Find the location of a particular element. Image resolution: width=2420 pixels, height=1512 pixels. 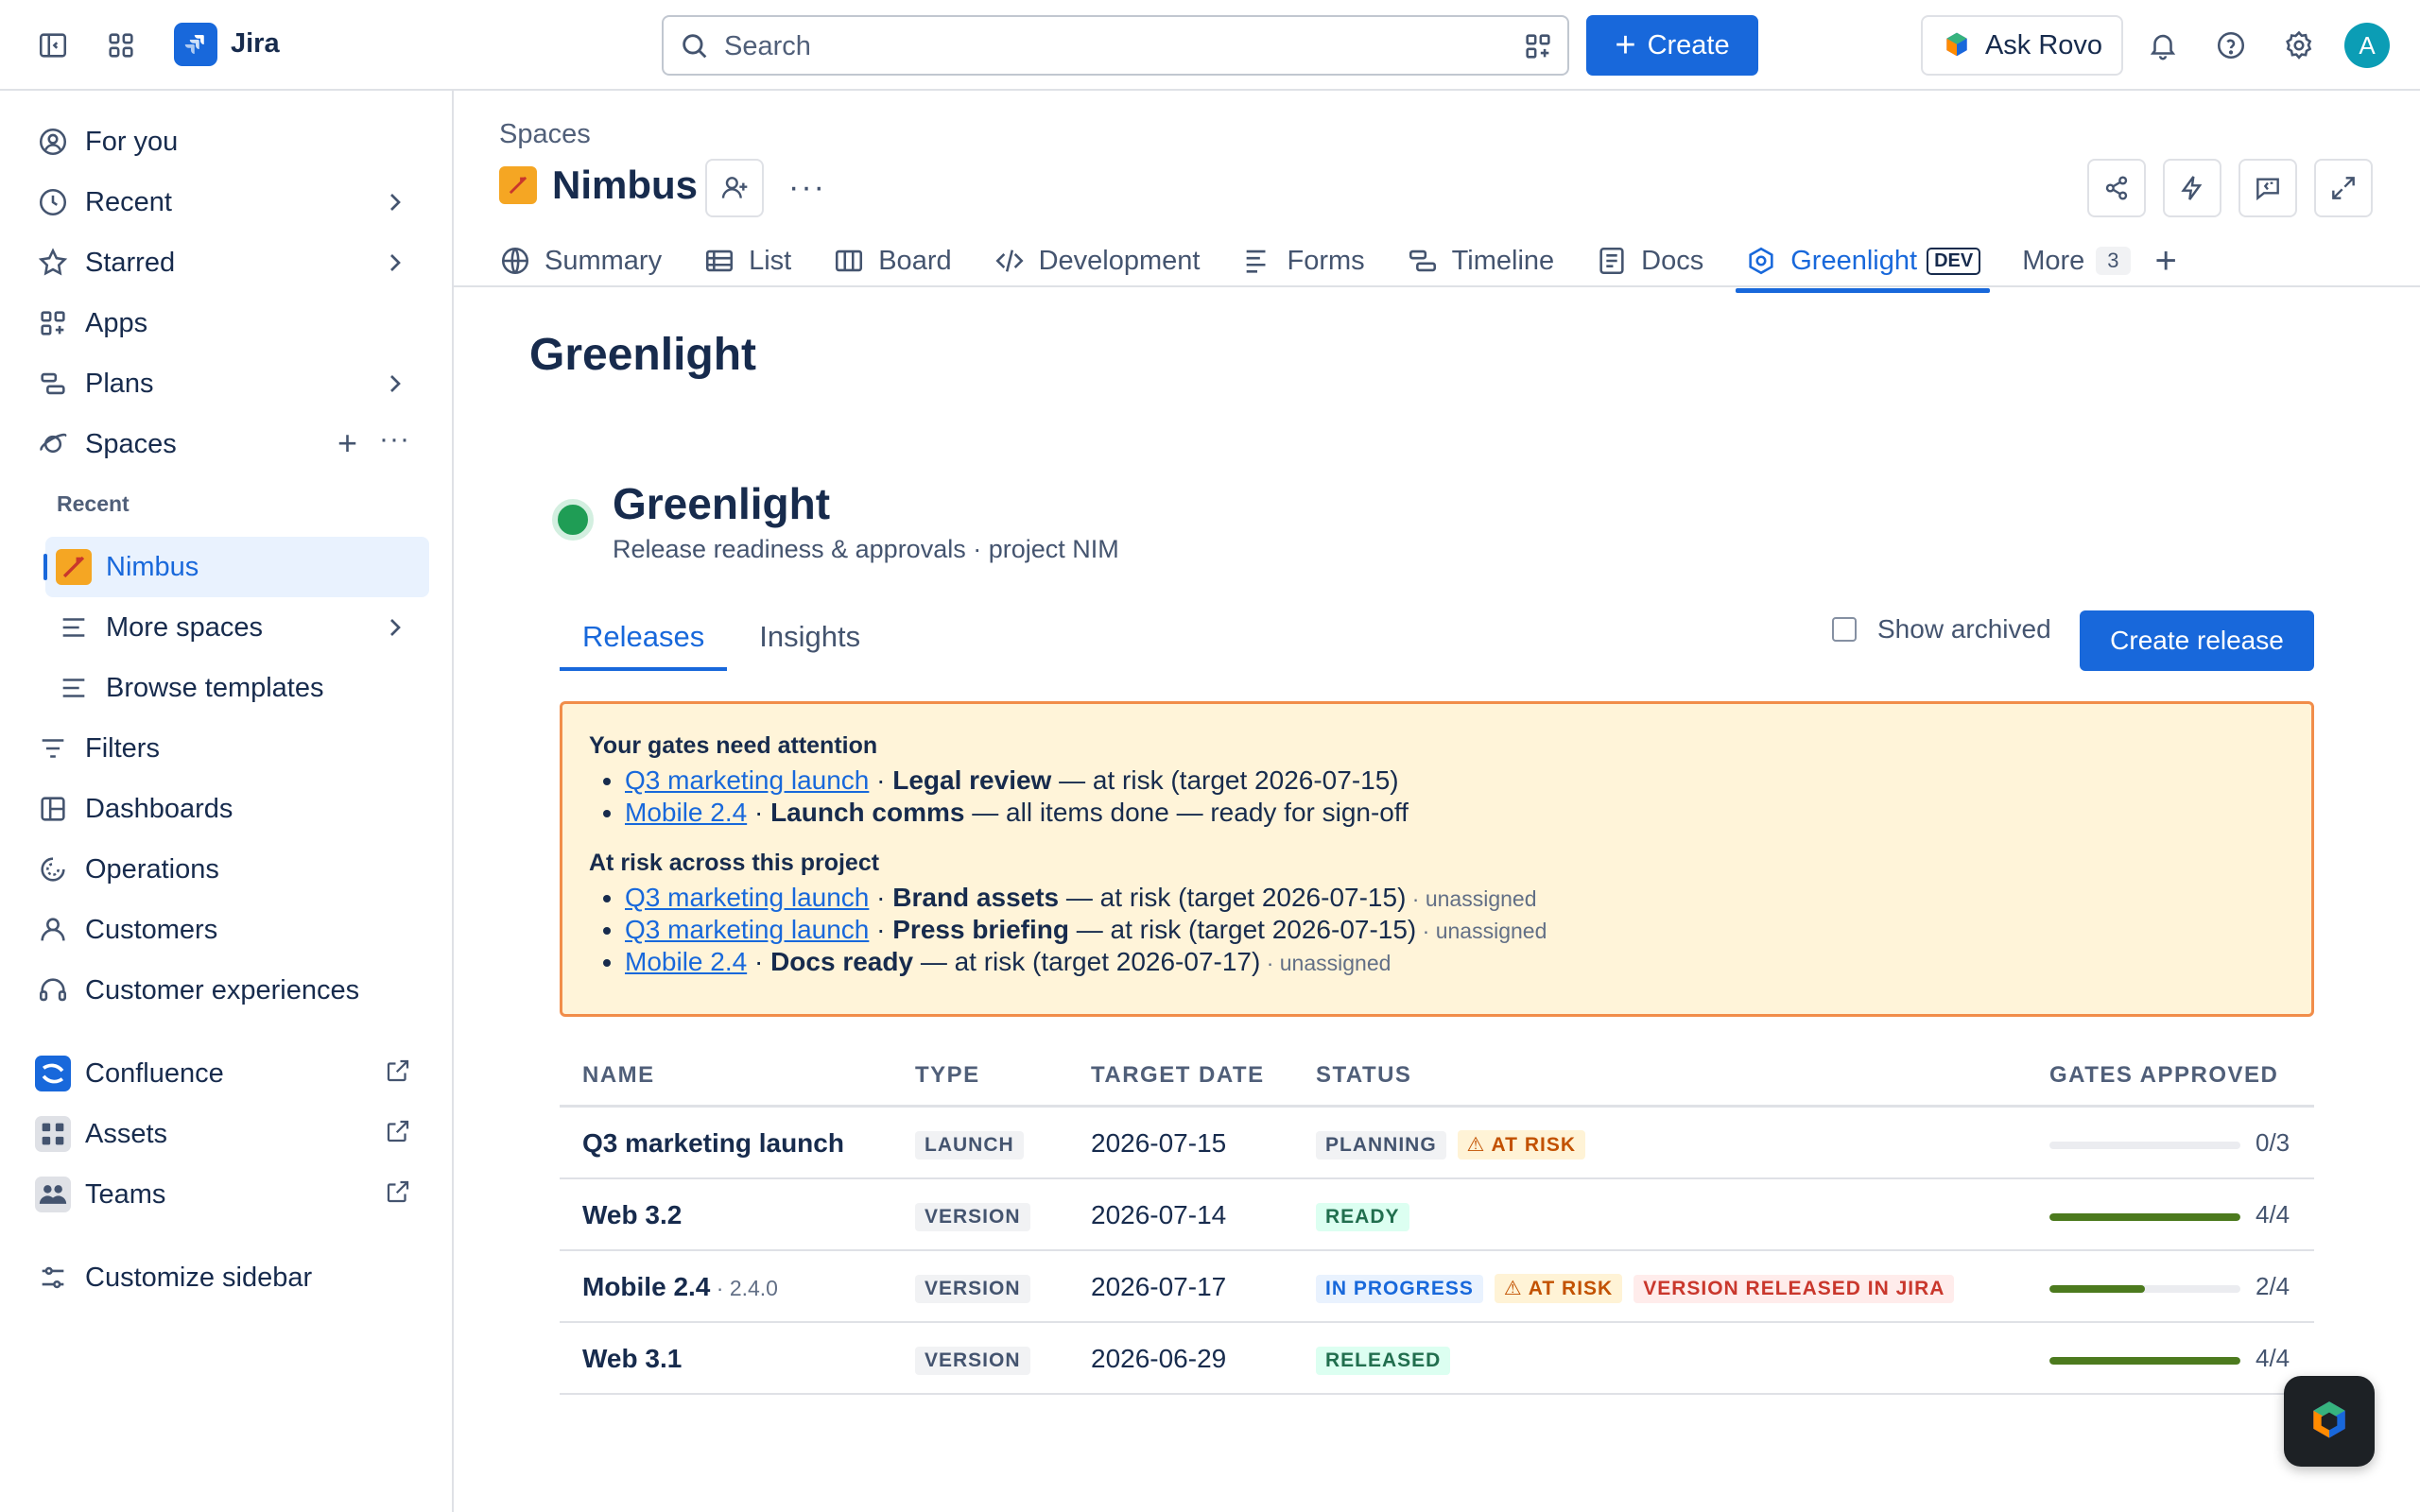

target-date: 2026-07-14 is located at coordinates (1159, 1214).